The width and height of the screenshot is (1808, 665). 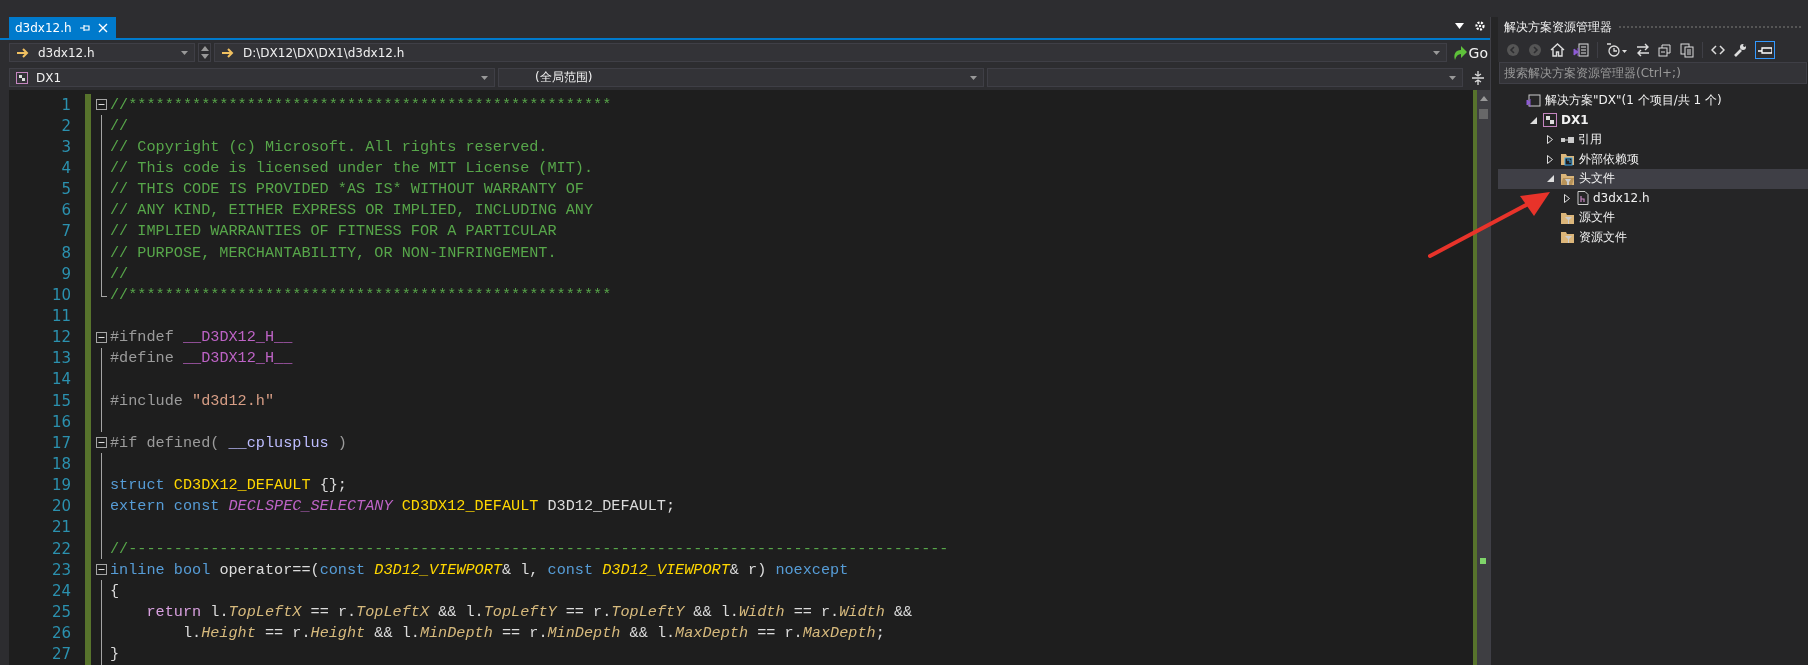 I want to click on scope-combo: (全局范围), so click(x=741, y=77).